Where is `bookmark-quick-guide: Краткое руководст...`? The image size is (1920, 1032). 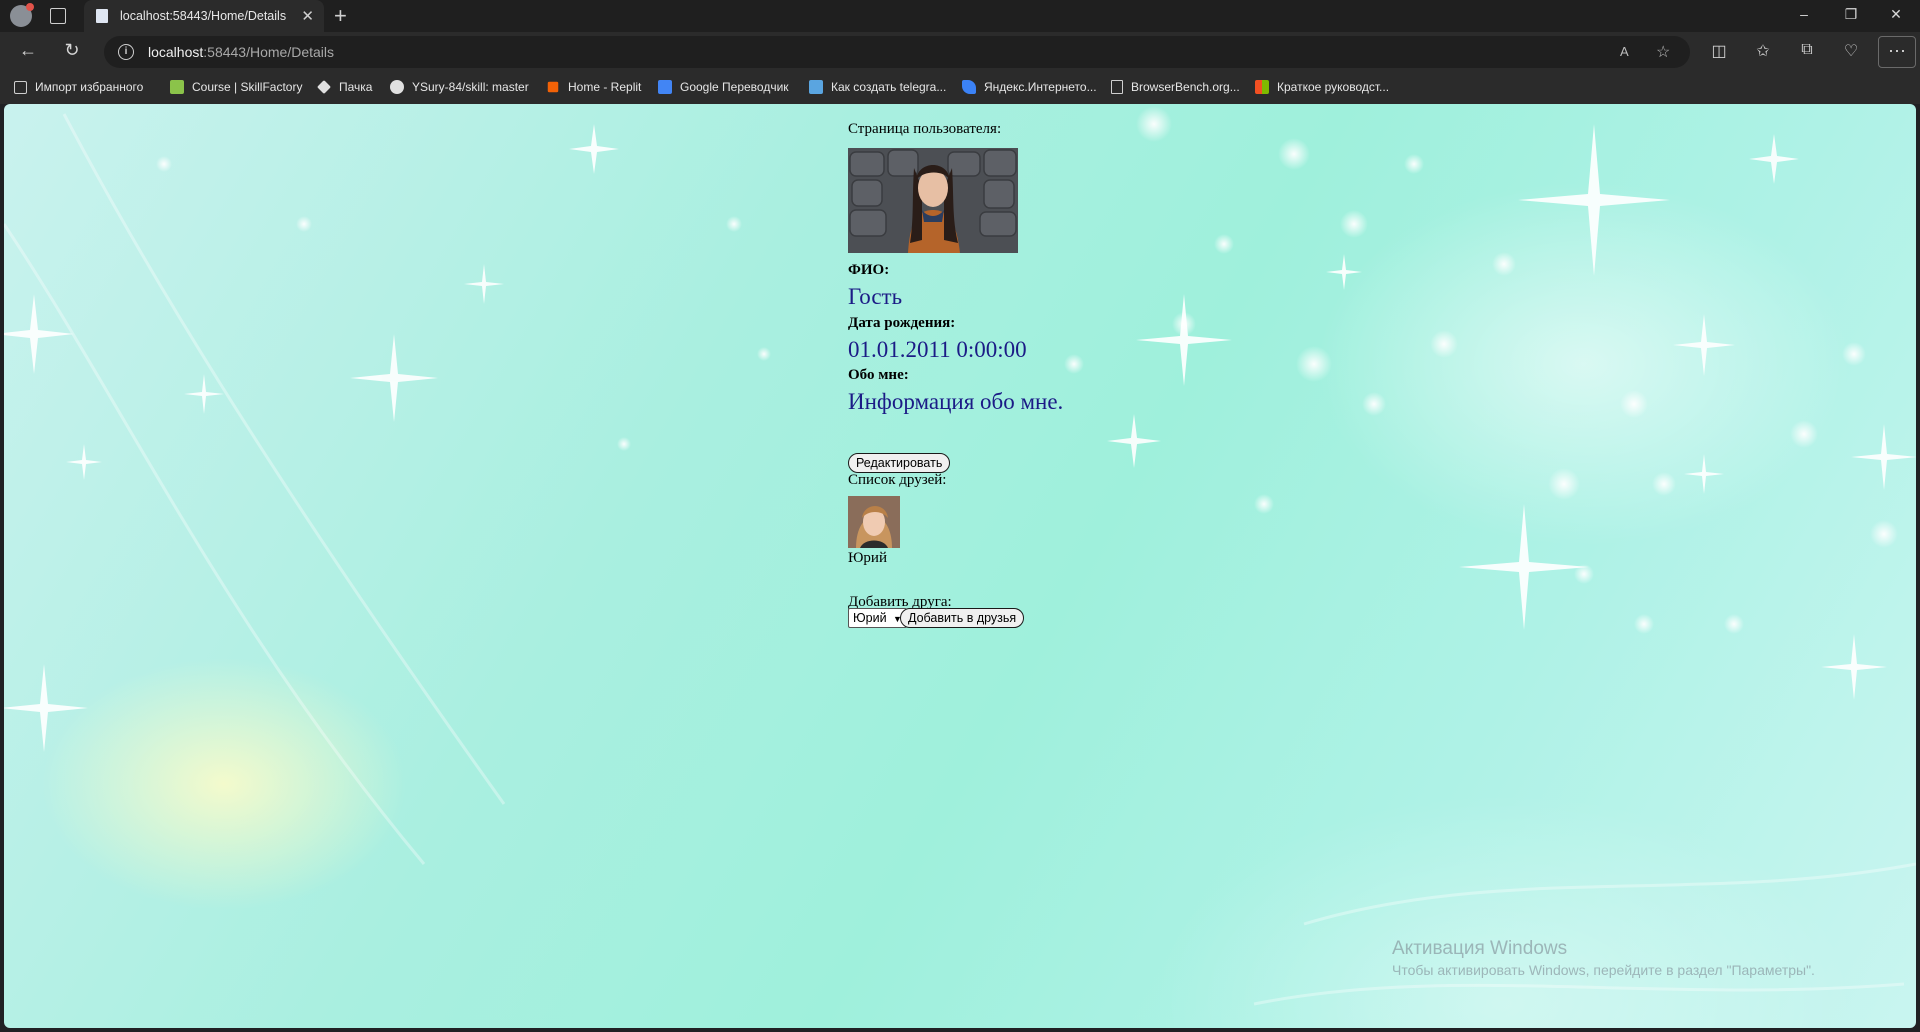 bookmark-quick-guide: Краткое руководст... is located at coordinates (1322, 87).